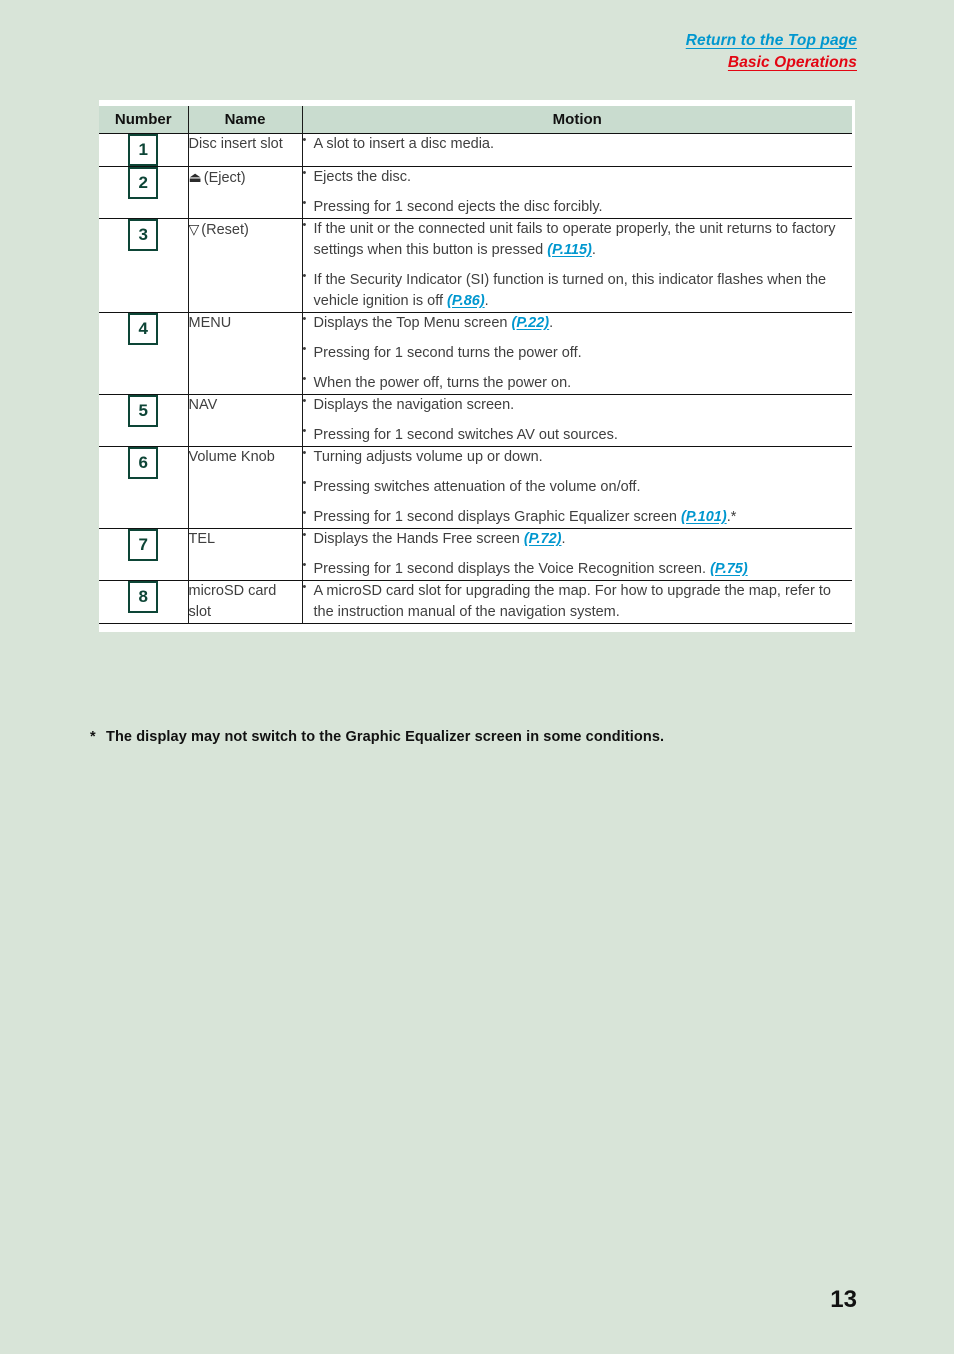  Describe the element at coordinates (143, 411) in the screenshot. I see `number-badge: 5` at that location.